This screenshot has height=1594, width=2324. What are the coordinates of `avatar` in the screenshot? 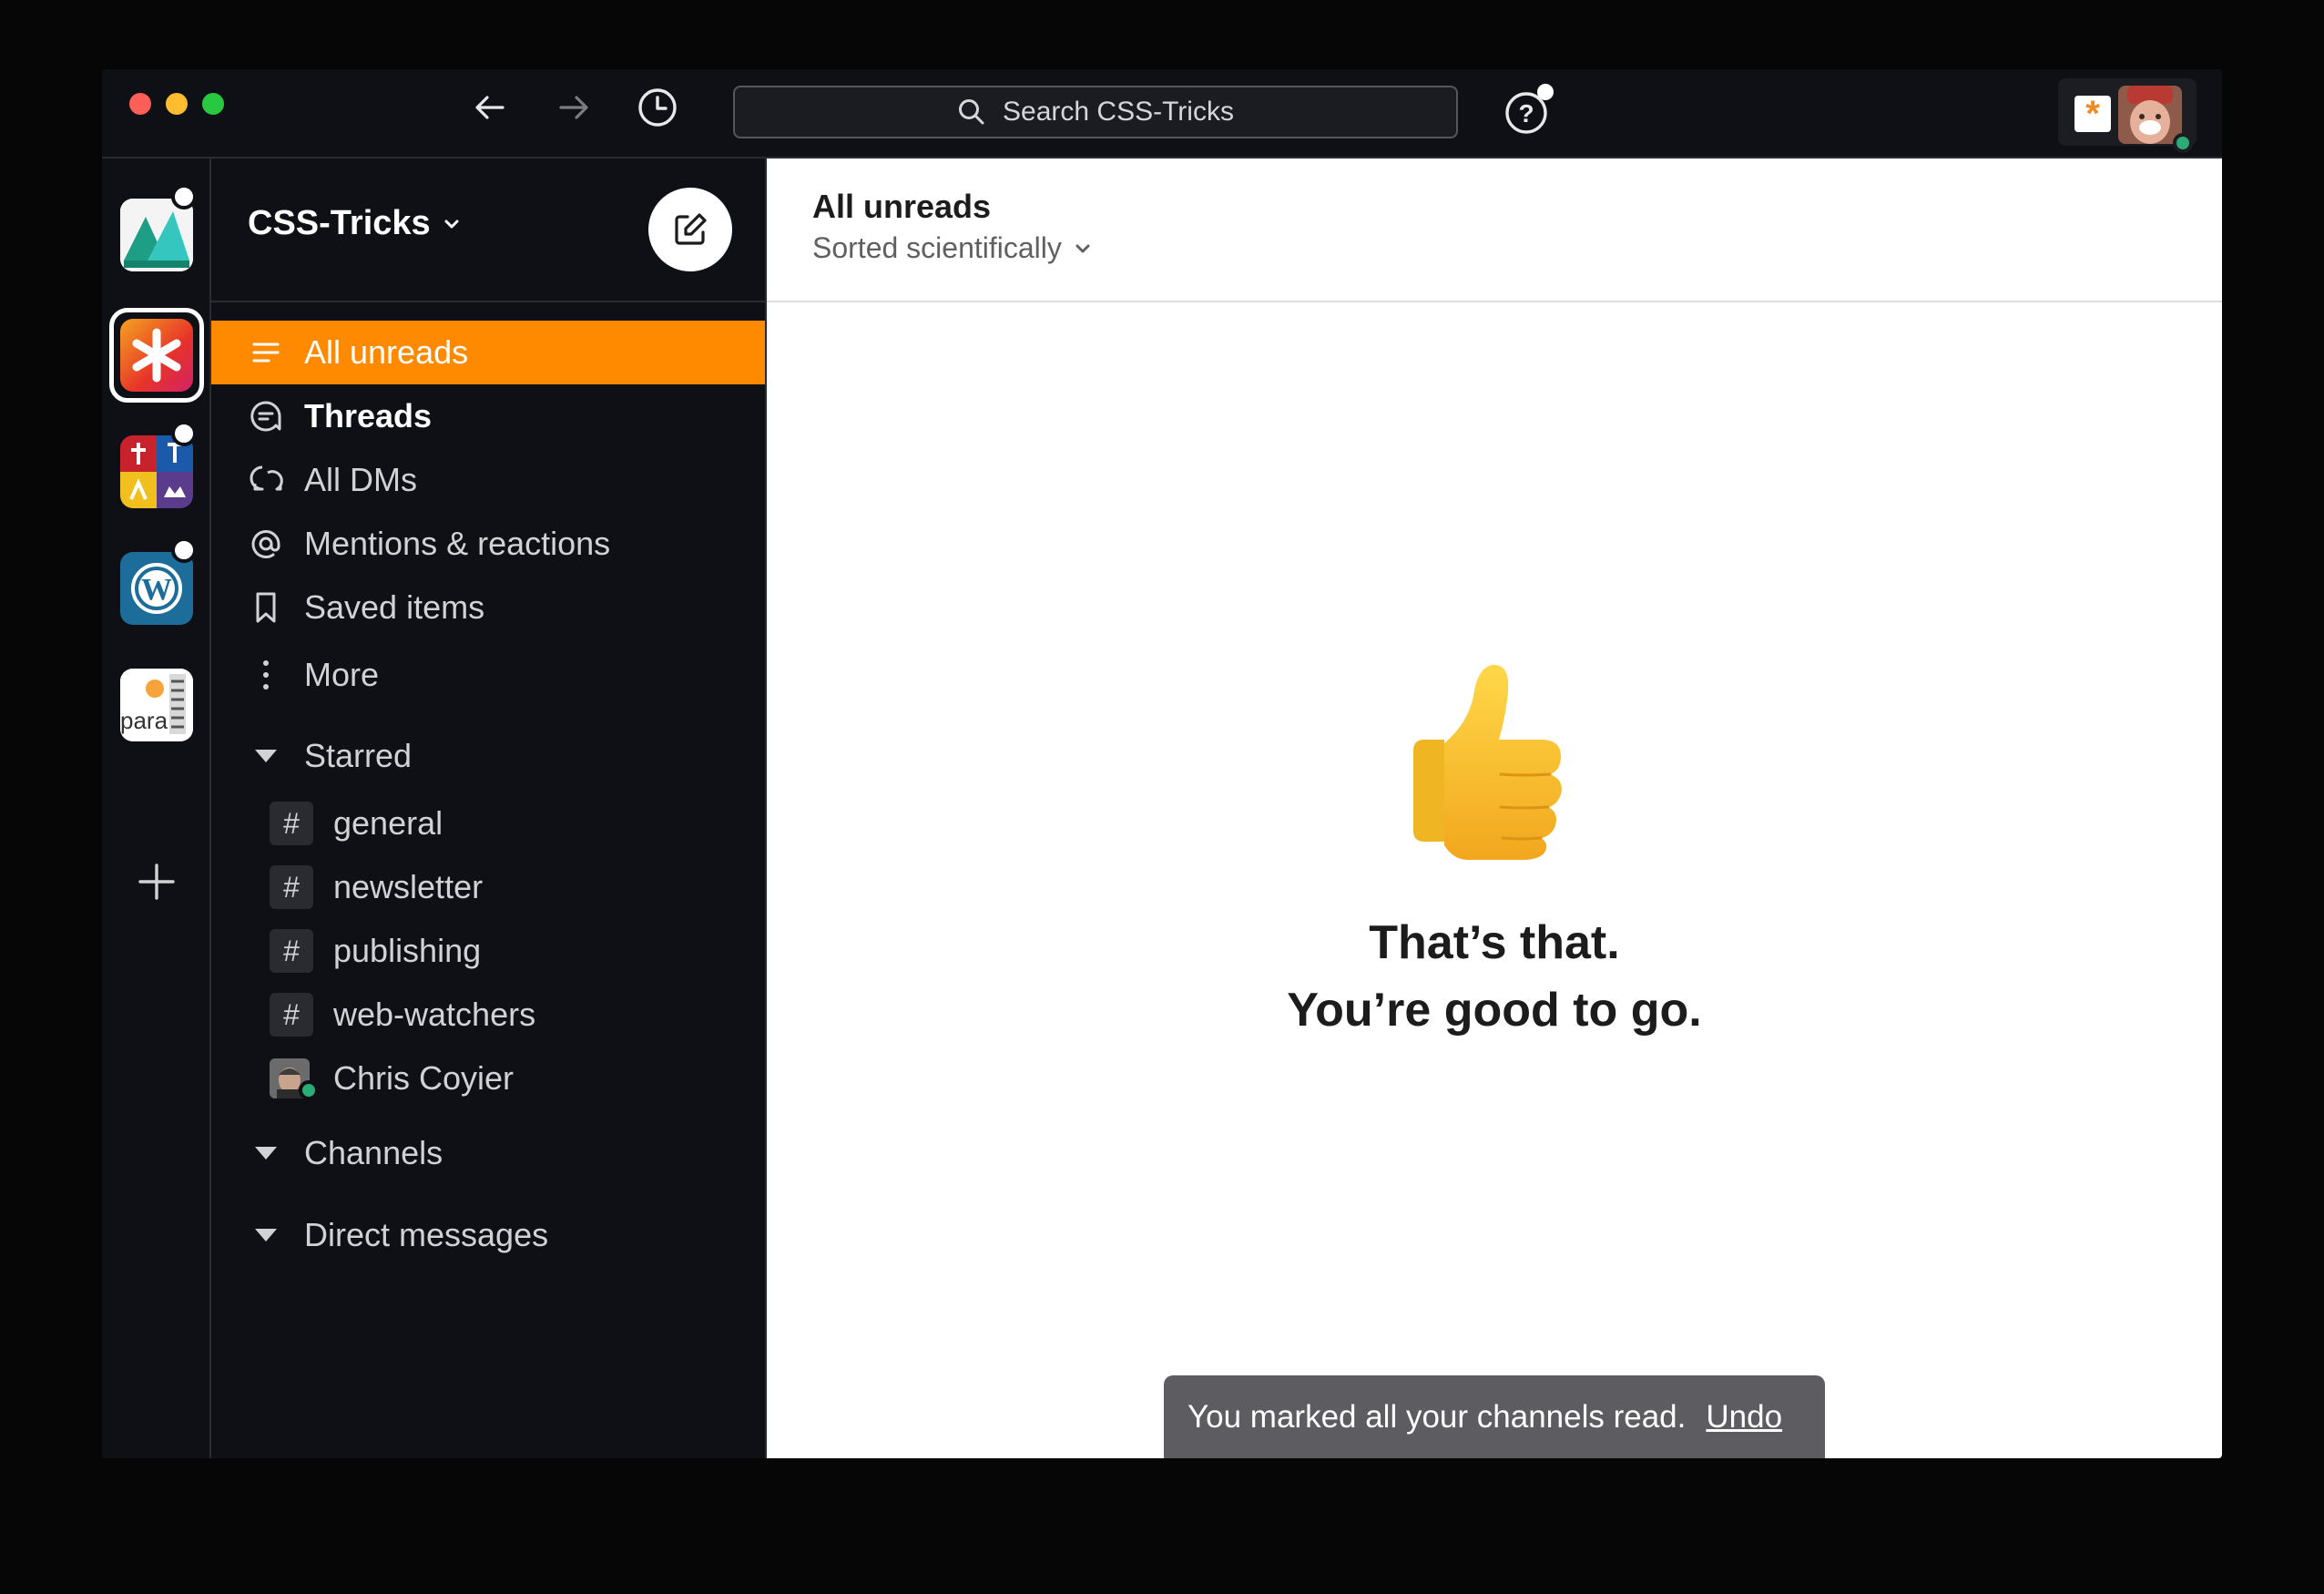 It's located at (2150, 115).